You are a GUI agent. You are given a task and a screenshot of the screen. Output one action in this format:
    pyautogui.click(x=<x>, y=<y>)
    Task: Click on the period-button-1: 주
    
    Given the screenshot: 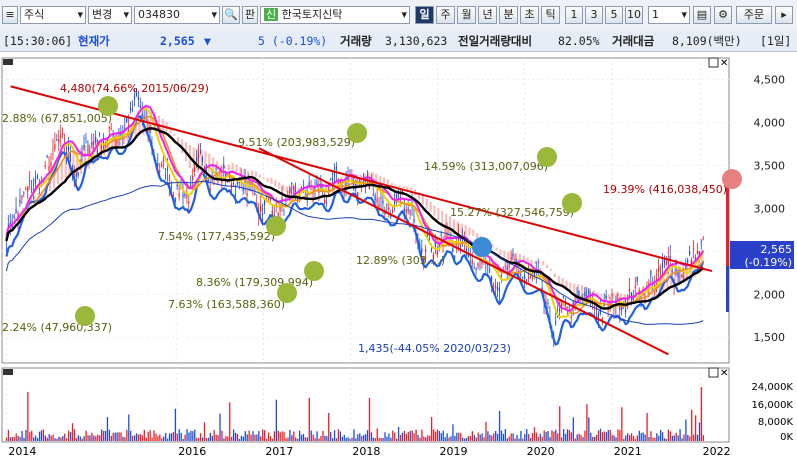 What is the action you would take?
    pyautogui.click(x=445, y=15)
    